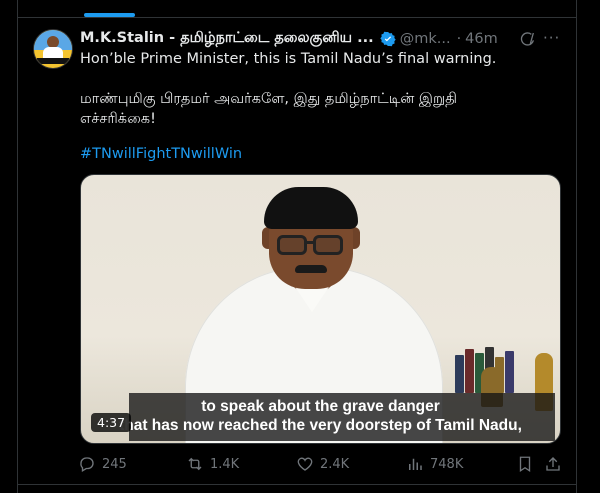 This screenshot has width=600, height=493. Describe the element at coordinates (311, 269) in the screenshot. I see `speaker-mustache` at that location.